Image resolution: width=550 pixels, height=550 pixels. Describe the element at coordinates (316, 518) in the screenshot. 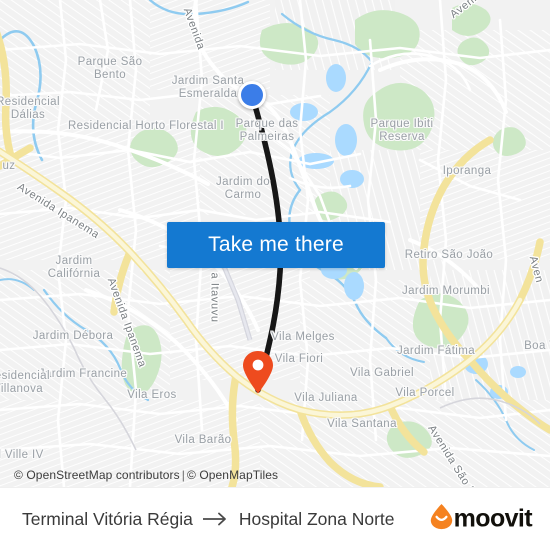

I see `destination-stop-label: Hospital Zona Norte` at that location.